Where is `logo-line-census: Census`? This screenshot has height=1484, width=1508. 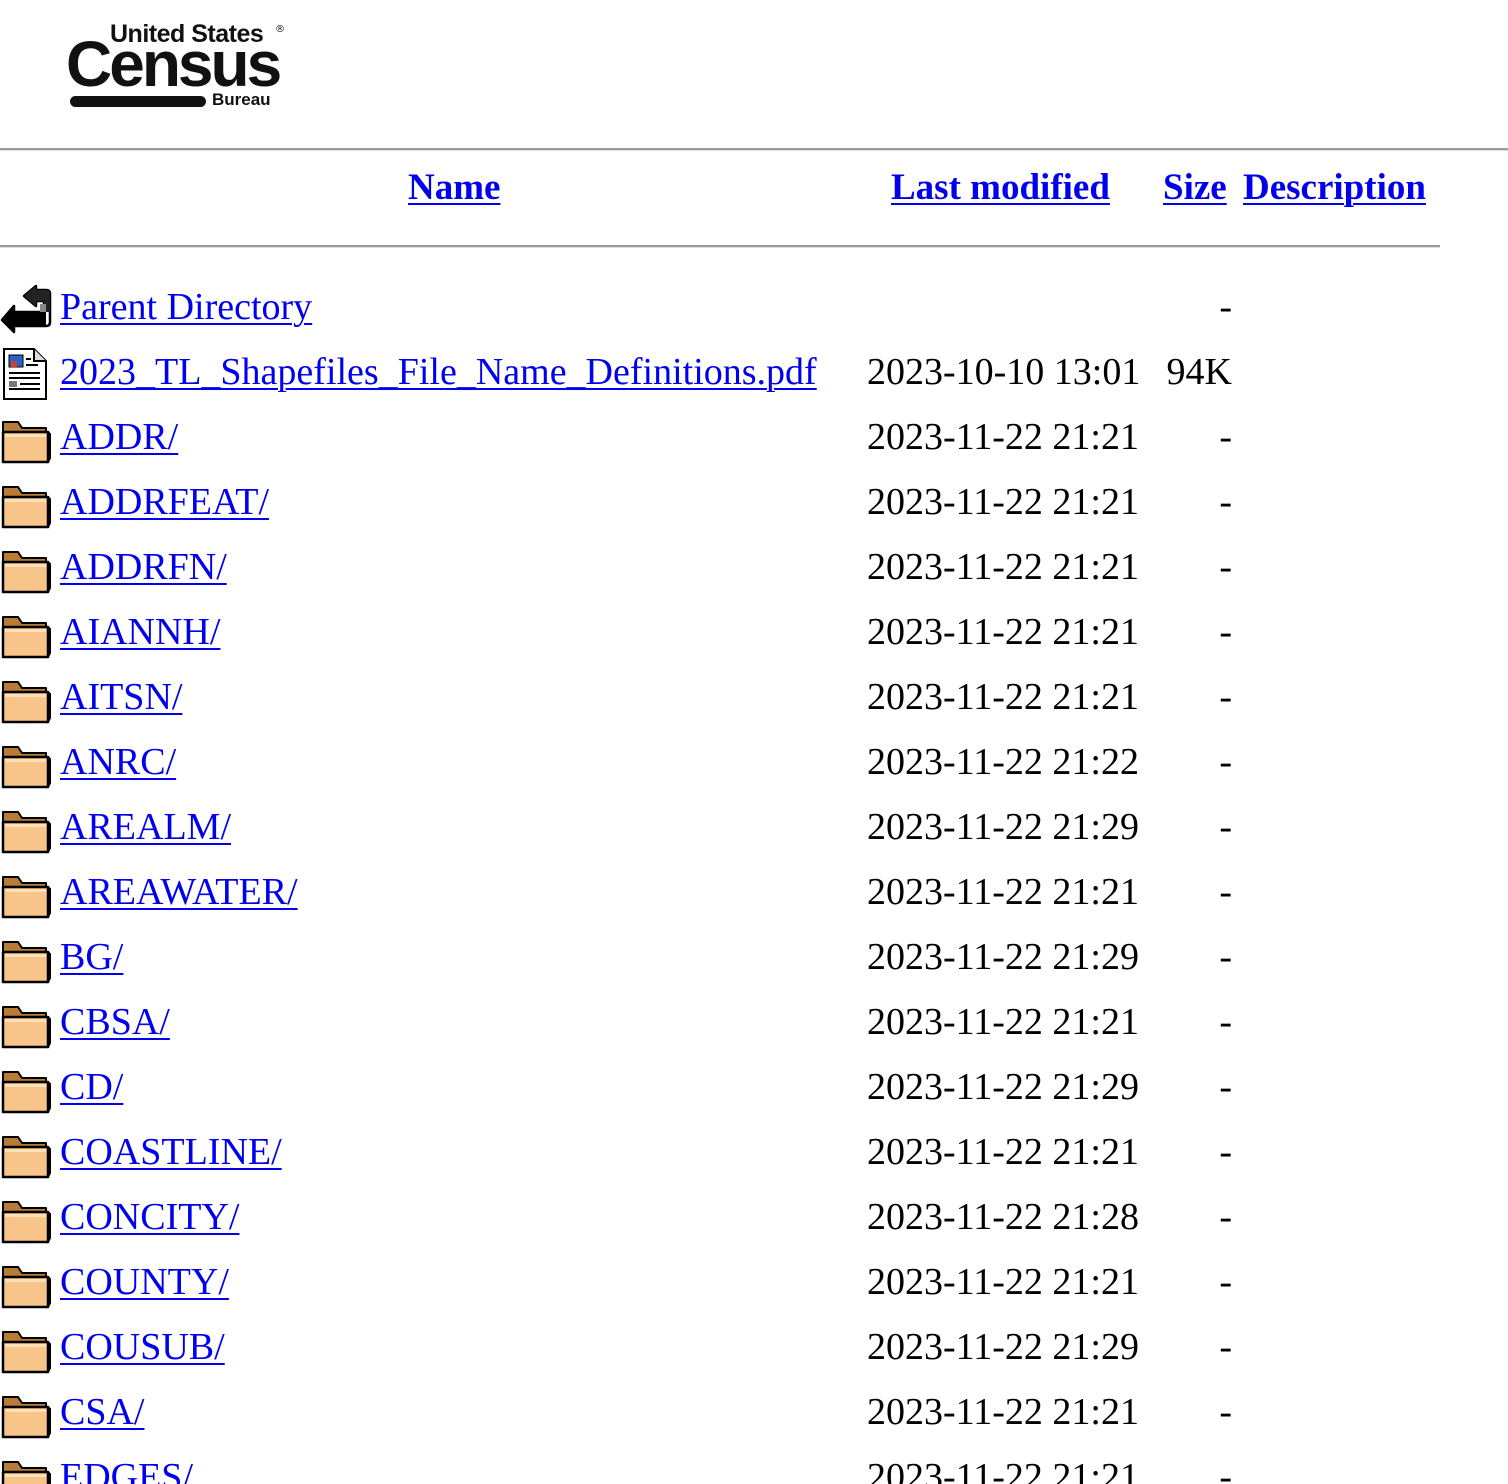 logo-line-census: Census is located at coordinates (174, 64).